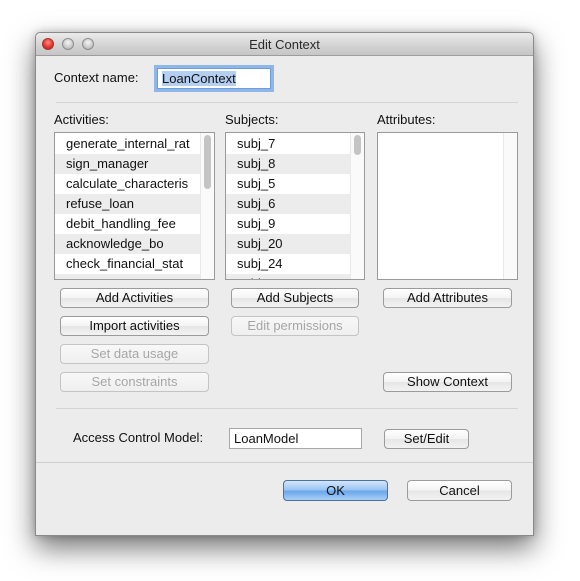 The width and height of the screenshot is (580, 581). What do you see at coordinates (252, 119) in the screenshot?
I see `subjects-label: Subjects:` at bounding box center [252, 119].